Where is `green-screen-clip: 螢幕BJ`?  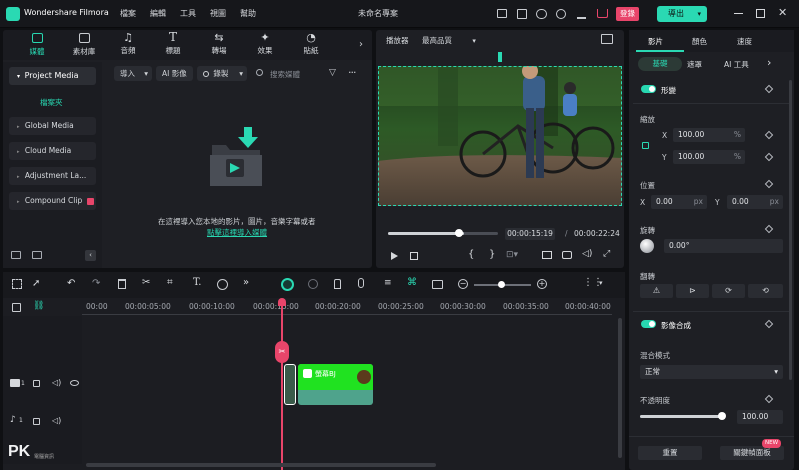
green-screen-clip: 螢幕BJ is located at coordinates (335, 384).